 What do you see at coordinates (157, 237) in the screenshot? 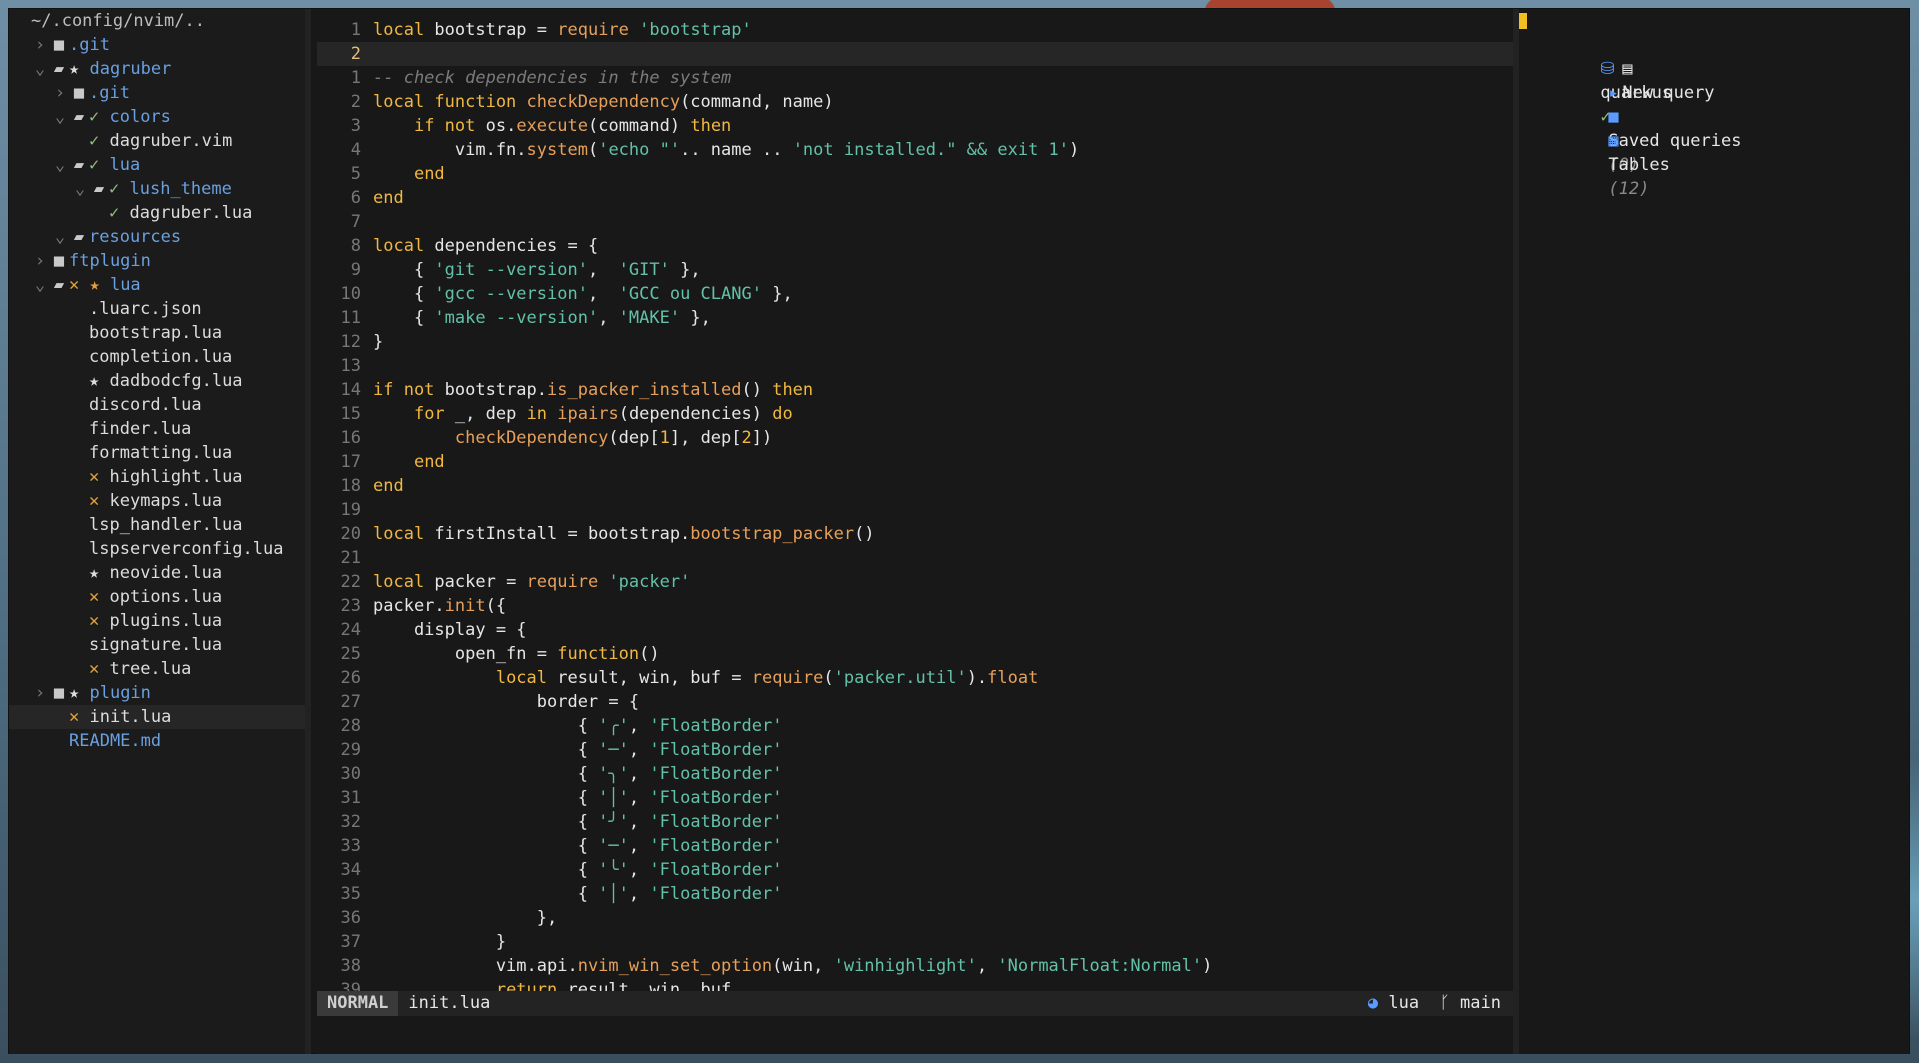
I see `tree-folder: ⌄ ▰ resources` at bounding box center [157, 237].